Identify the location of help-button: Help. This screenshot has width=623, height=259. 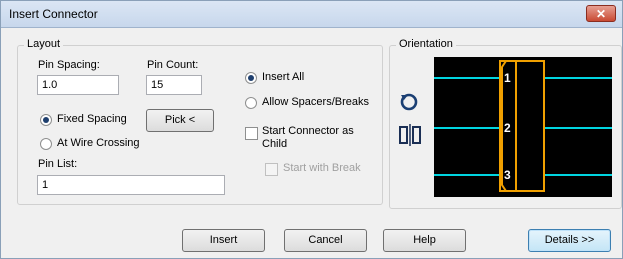
(424, 240).